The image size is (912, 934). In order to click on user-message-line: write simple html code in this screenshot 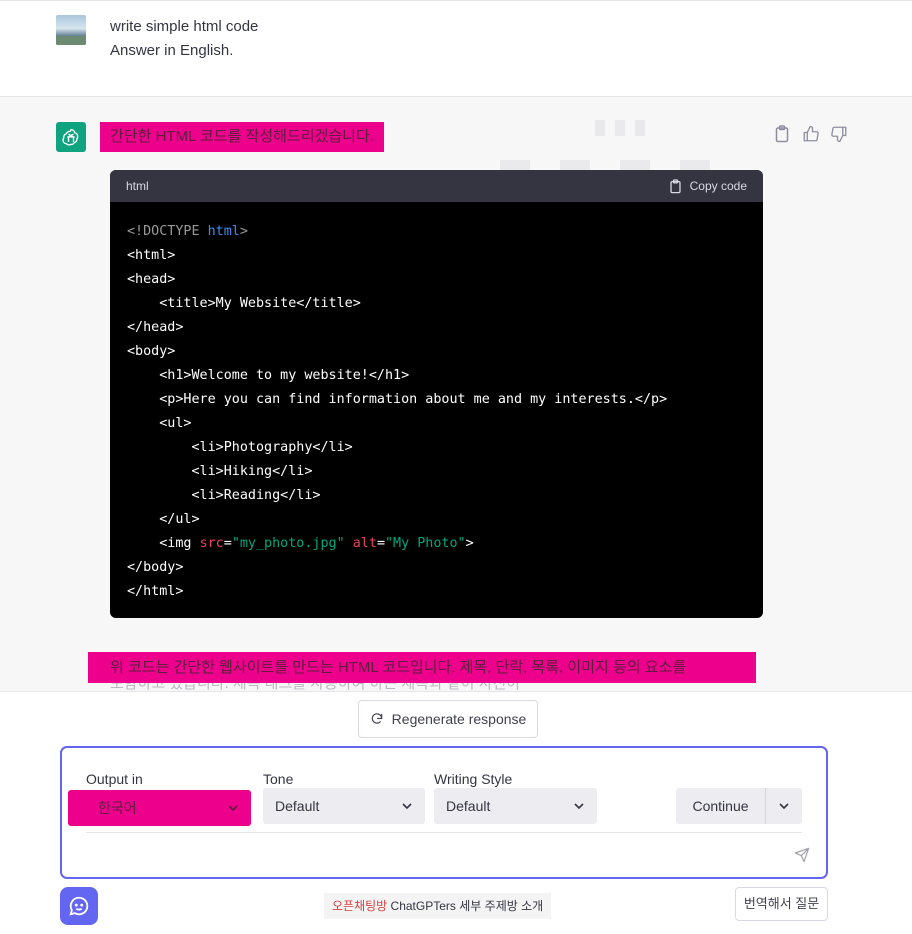, I will do `click(184, 26)`.